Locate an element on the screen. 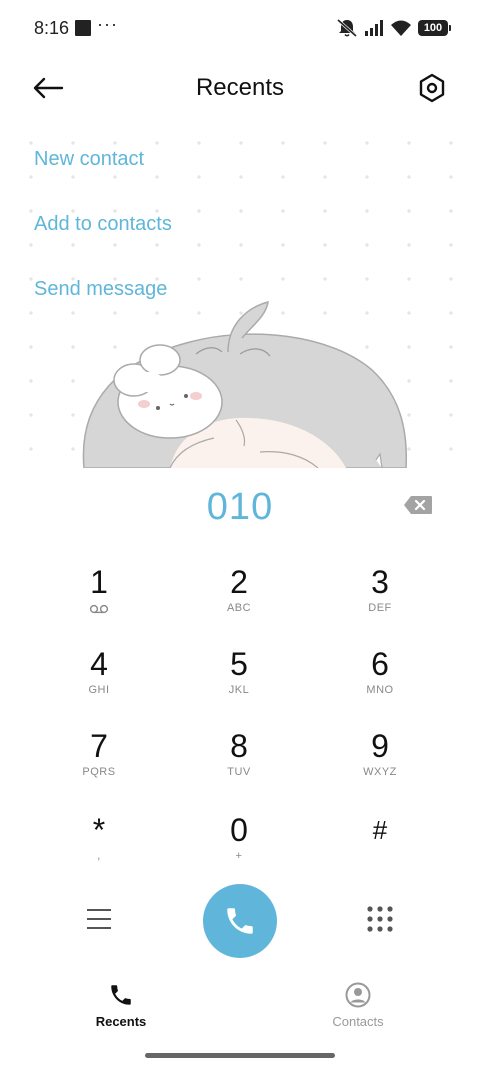 This screenshot has height=1066, width=480. user-circle-icon is located at coordinates (358, 995).